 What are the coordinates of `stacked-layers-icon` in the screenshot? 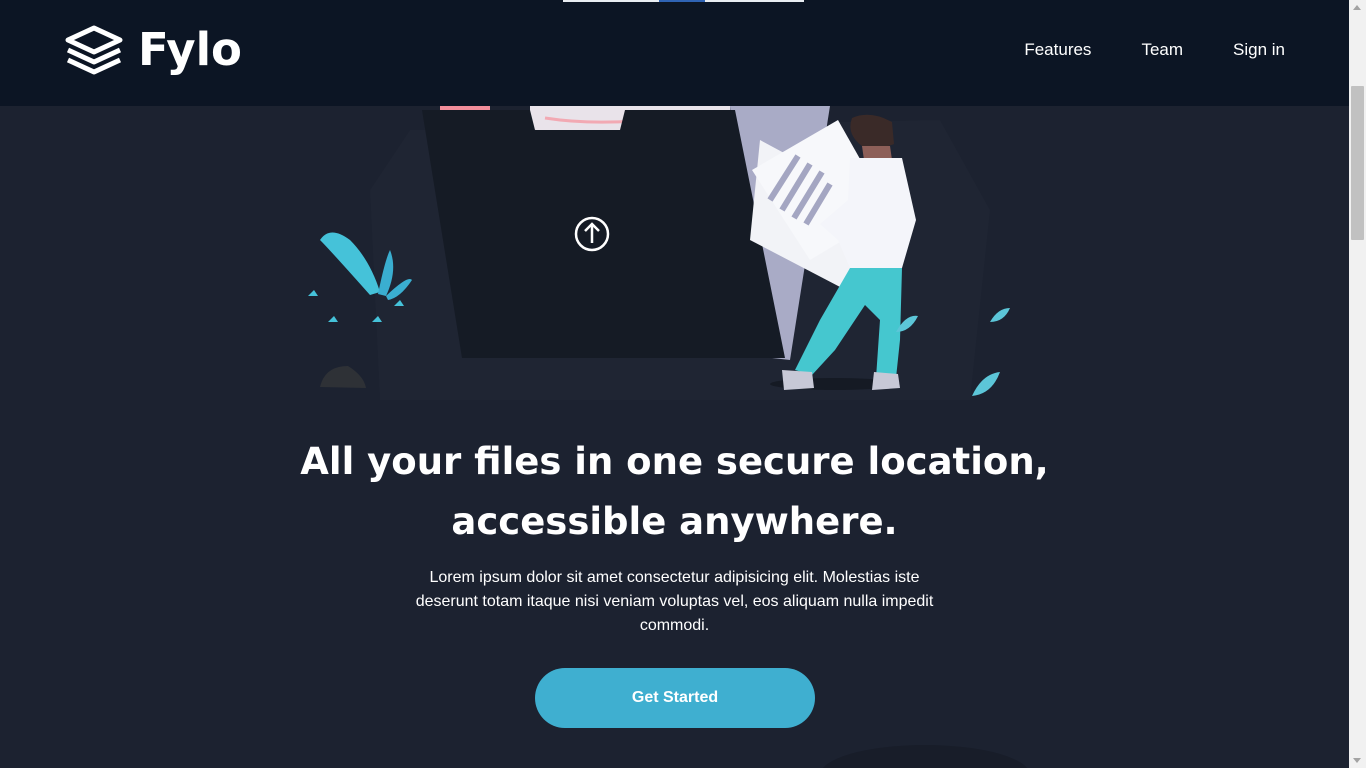 It's located at (94, 50).